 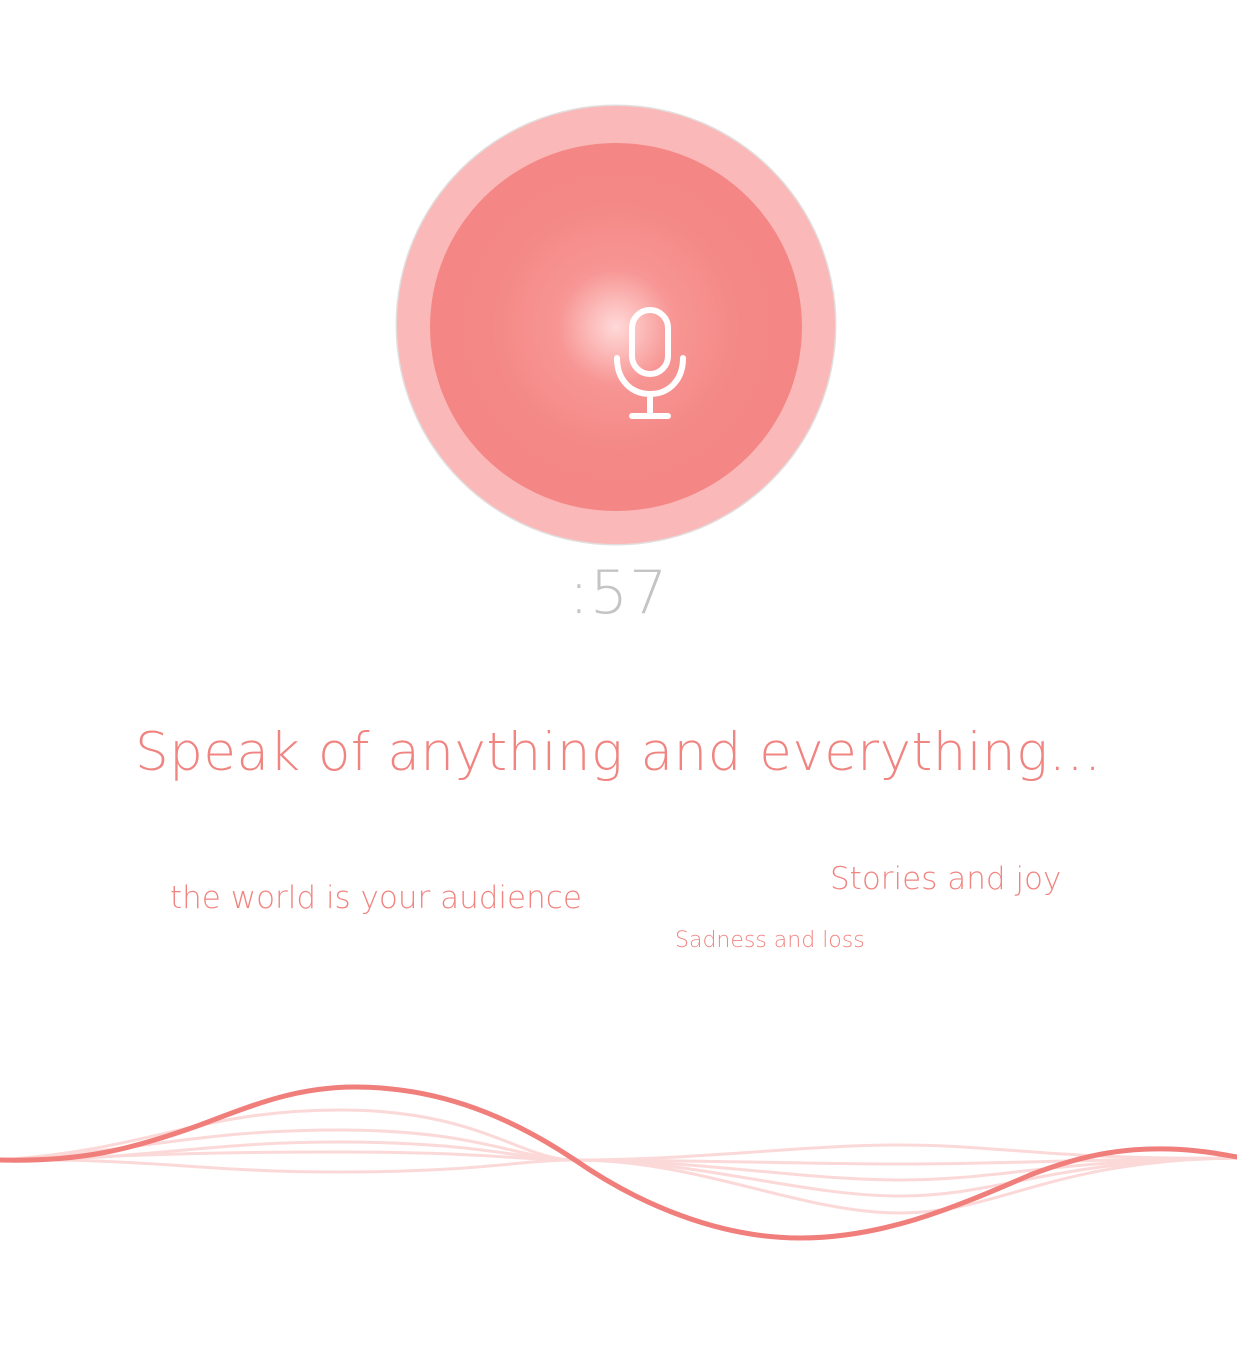 What do you see at coordinates (618, 593) in the screenshot?
I see `recording-timer: :57` at bounding box center [618, 593].